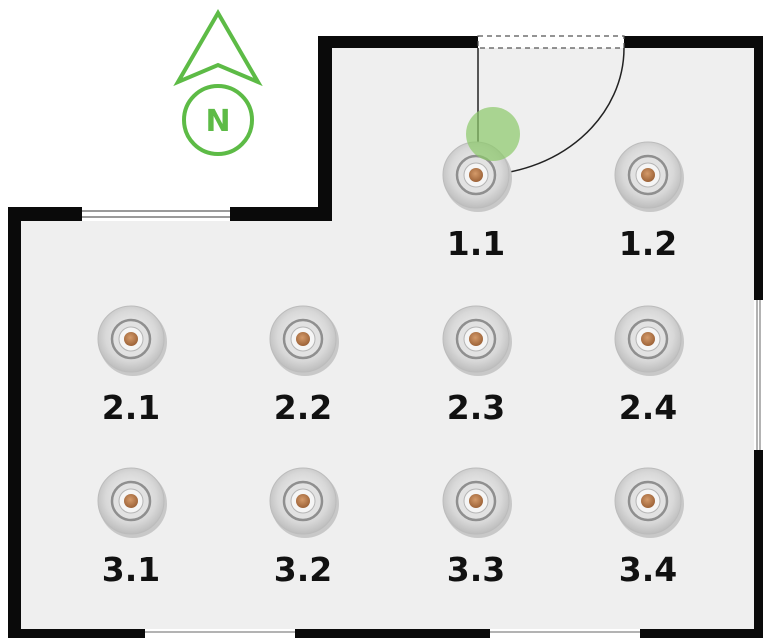  What do you see at coordinates (131, 407) in the screenshot?
I see `lamp-label: 2.1` at bounding box center [131, 407].